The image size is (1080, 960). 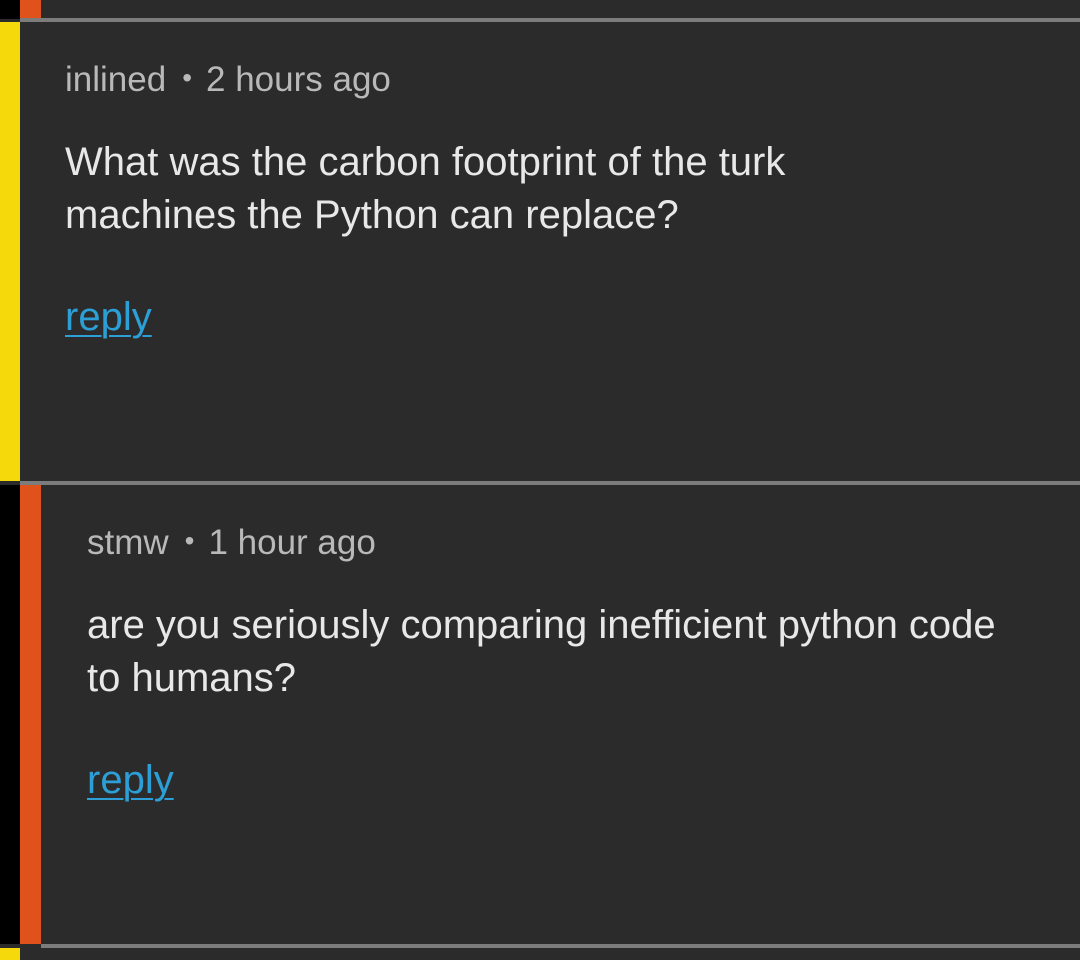 What do you see at coordinates (115, 79) in the screenshot?
I see `comment-author: inlined` at bounding box center [115, 79].